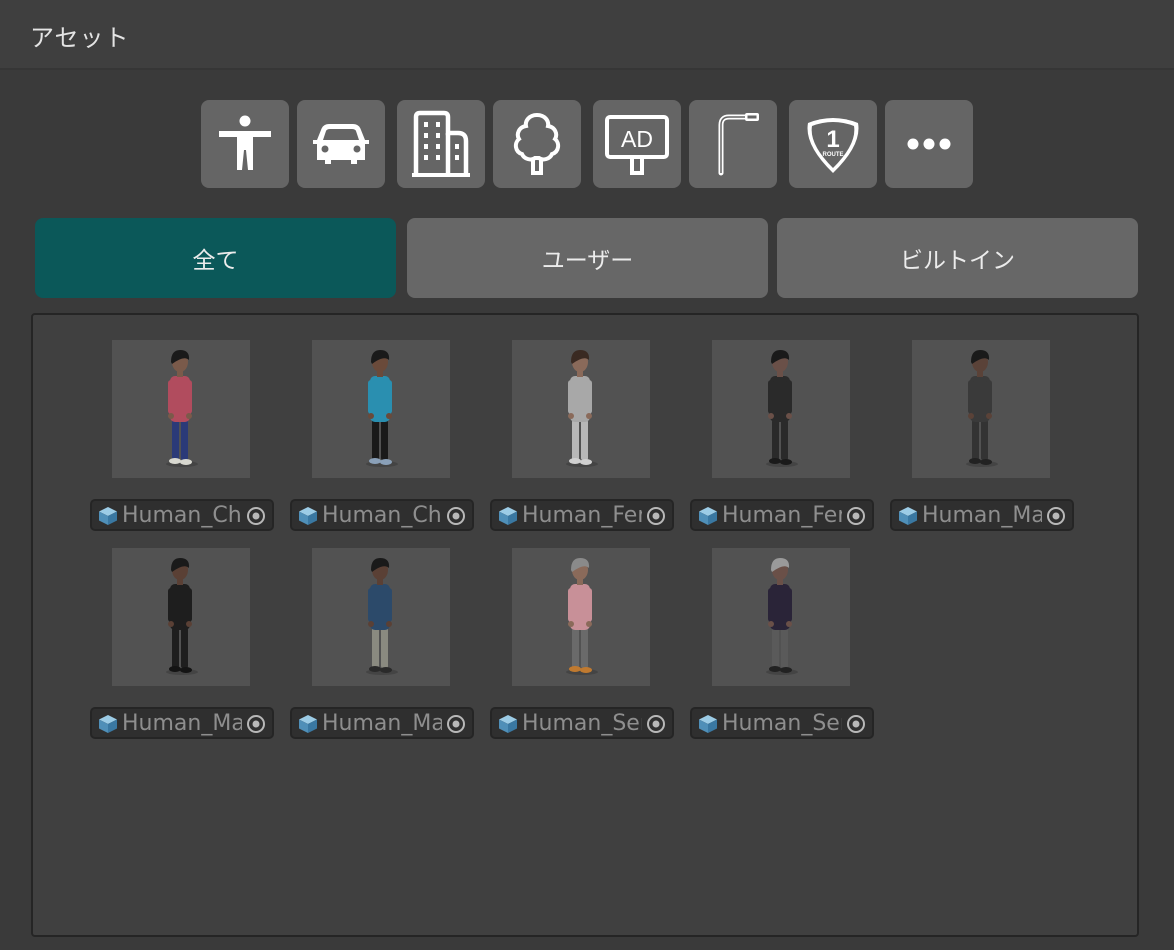  Describe the element at coordinates (738, 144) in the screenshot. I see `street-lamp-icon` at that location.